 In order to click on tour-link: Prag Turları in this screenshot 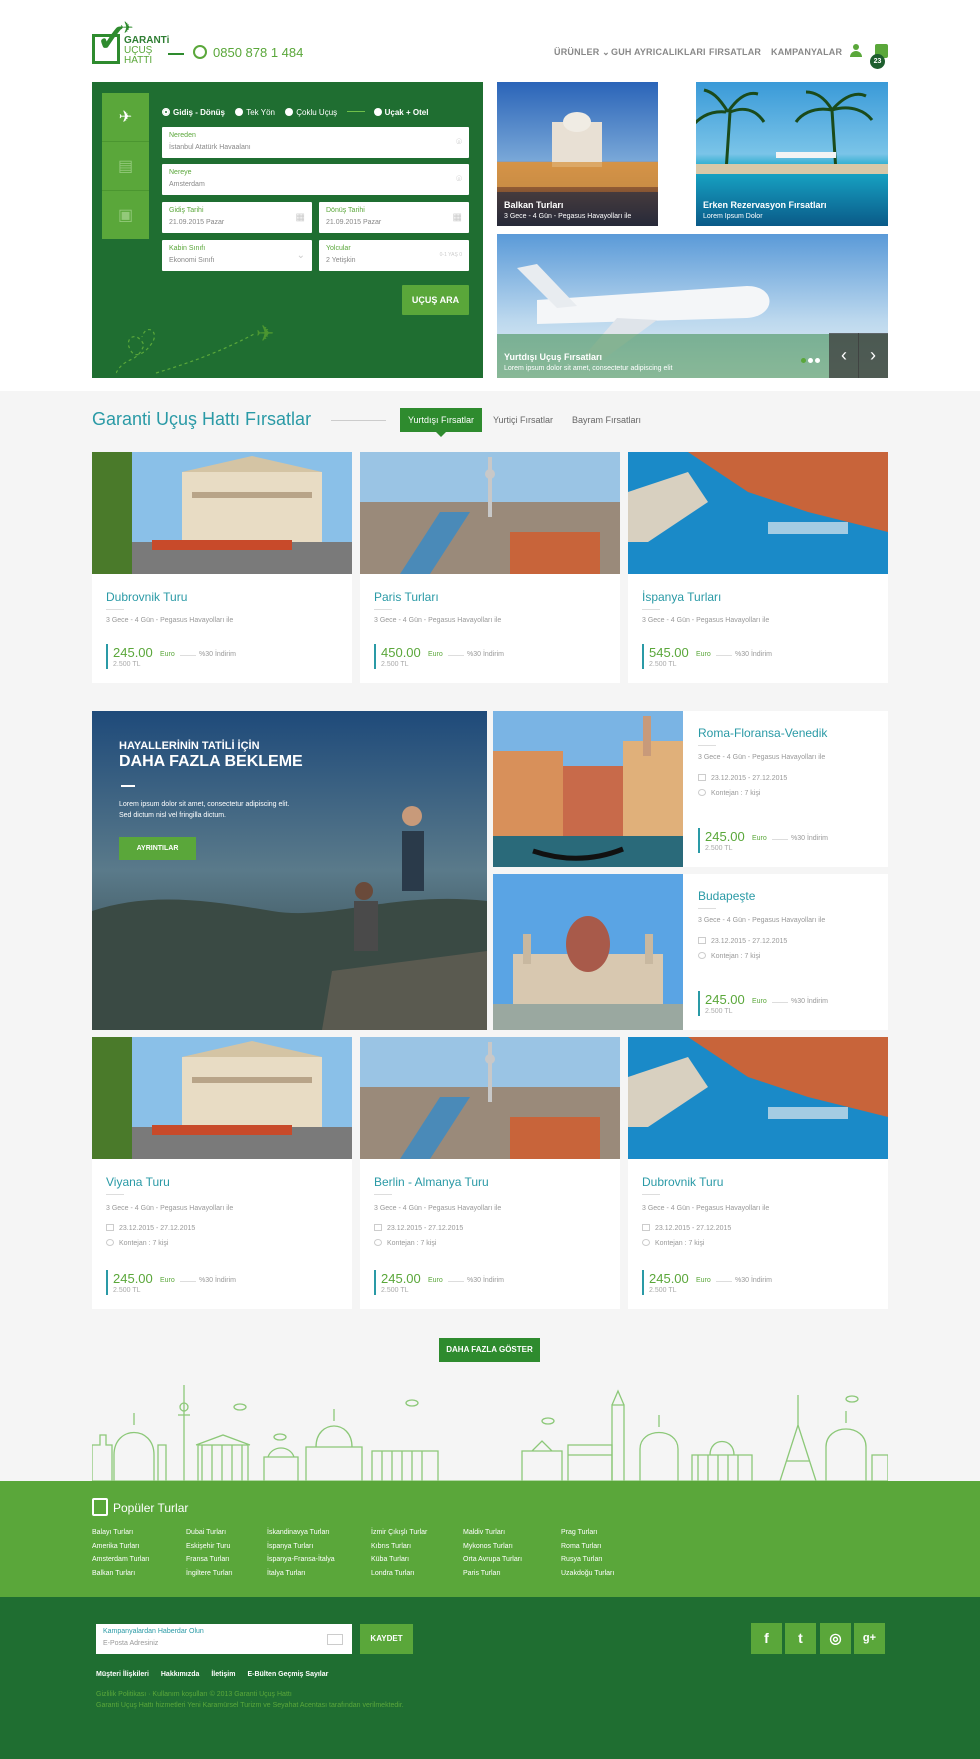, I will do `click(587, 1533)`.